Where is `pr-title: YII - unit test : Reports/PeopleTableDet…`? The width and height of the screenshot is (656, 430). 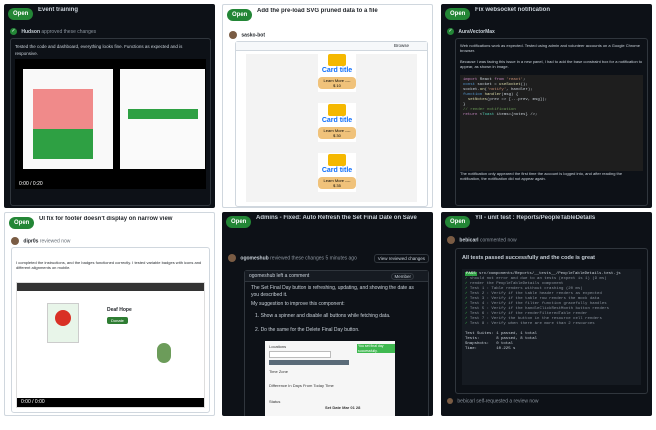
pr-title: YII - unit test : Reports/PeopleTableDet… is located at coordinates (561, 218).